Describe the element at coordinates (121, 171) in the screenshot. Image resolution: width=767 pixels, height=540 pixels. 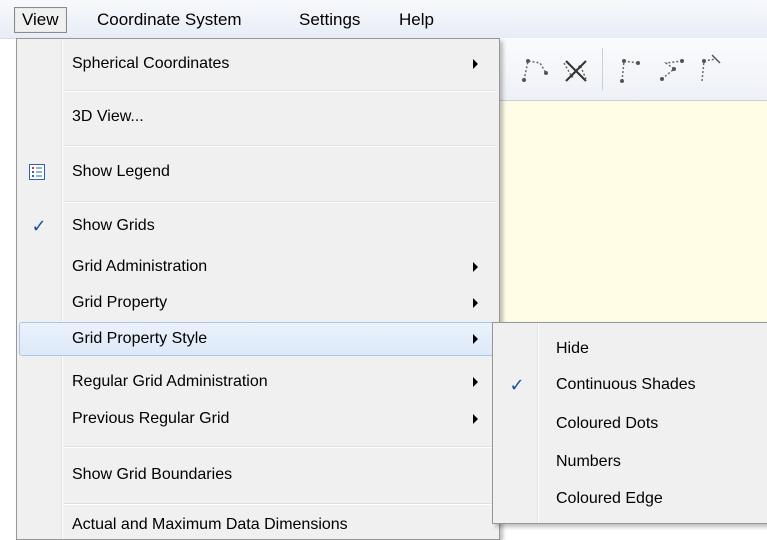
I see `menu-item-label: Show Legend` at that location.